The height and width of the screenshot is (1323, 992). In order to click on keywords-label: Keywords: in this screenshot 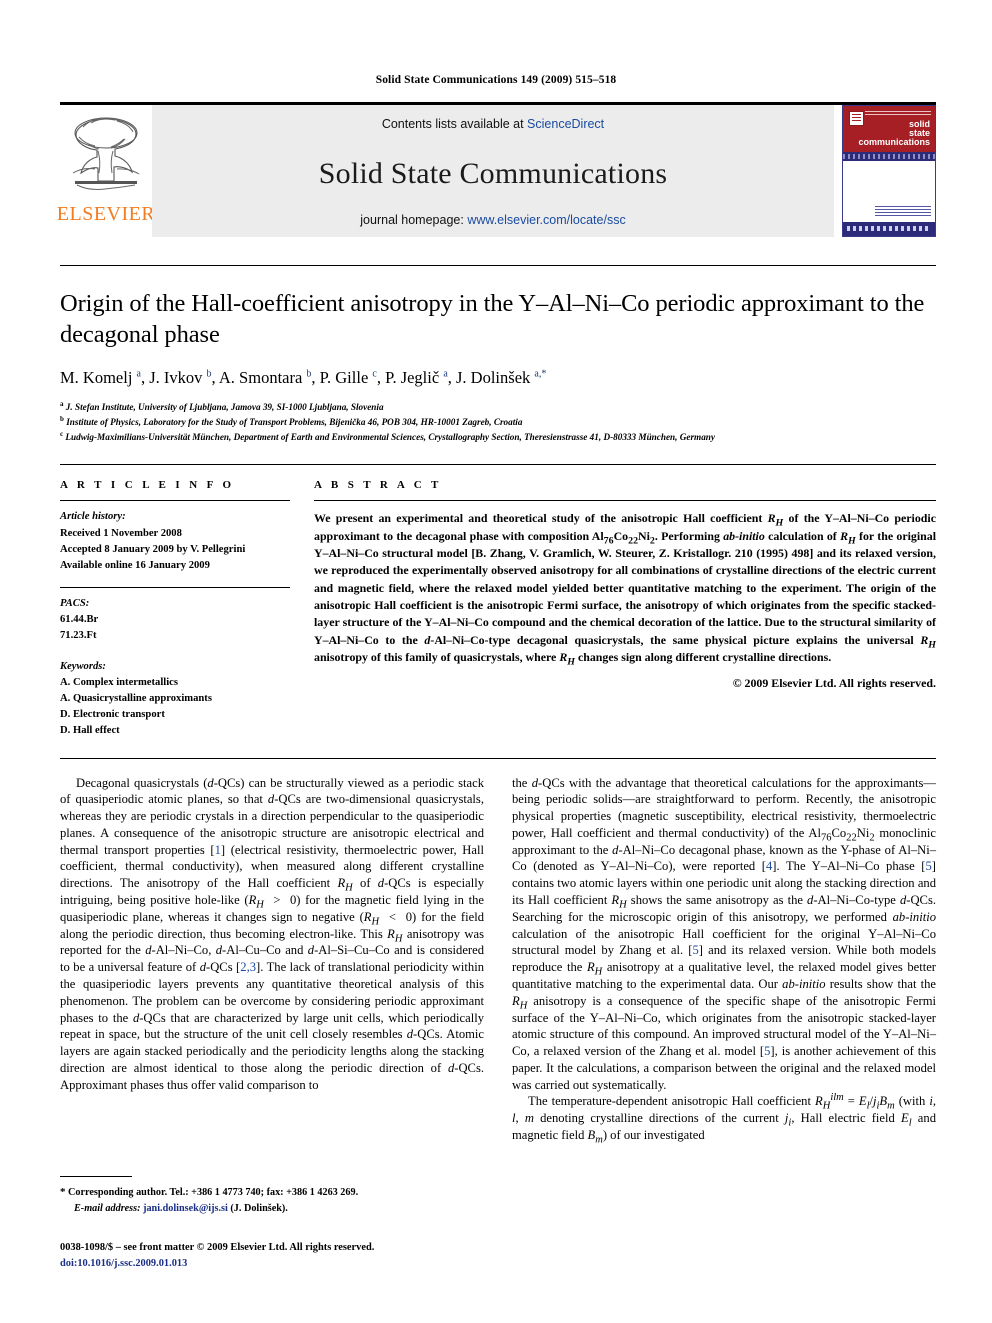, I will do `click(83, 667)`.